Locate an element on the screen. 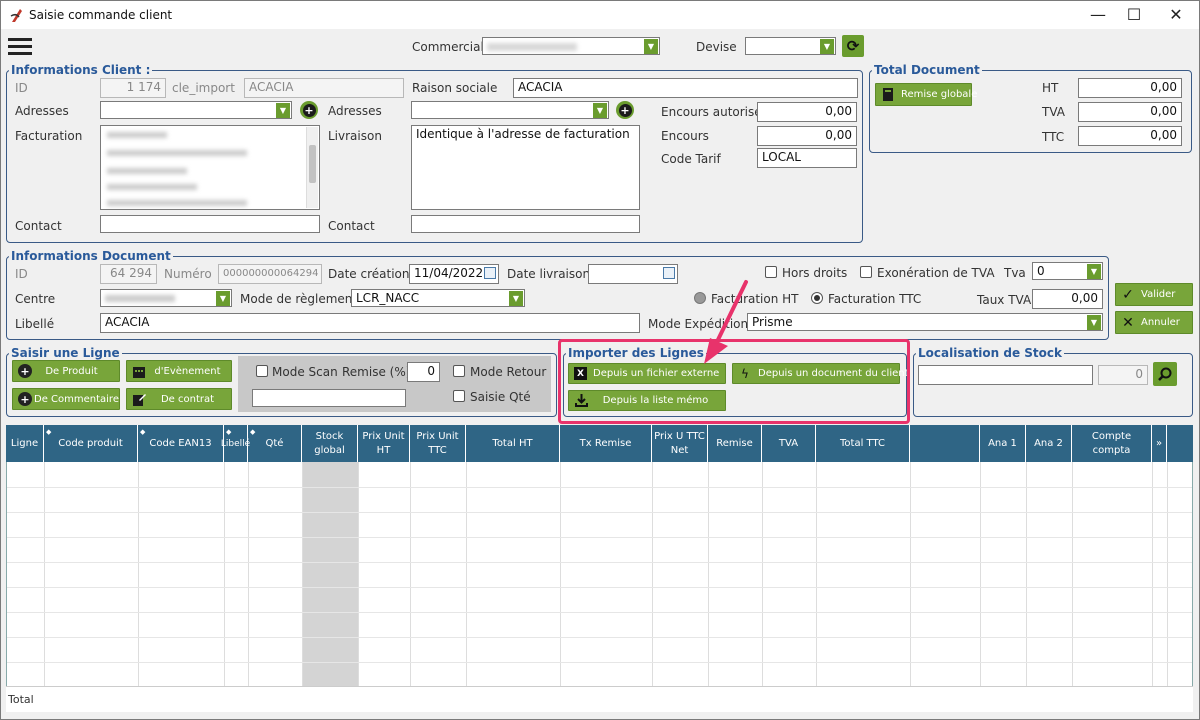 The height and width of the screenshot is (720, 1200). mode-reglement-select: LCR_NACC ▼ is located at coordinates (438, 298).